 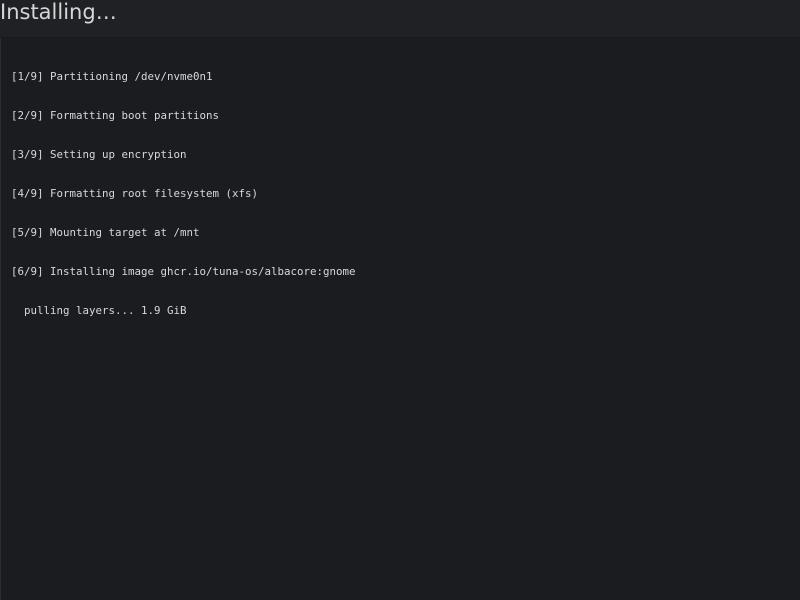 I want to click on log-line-mounting: [5/9] Mounting target at /mnt, so click(x=105, y=232).